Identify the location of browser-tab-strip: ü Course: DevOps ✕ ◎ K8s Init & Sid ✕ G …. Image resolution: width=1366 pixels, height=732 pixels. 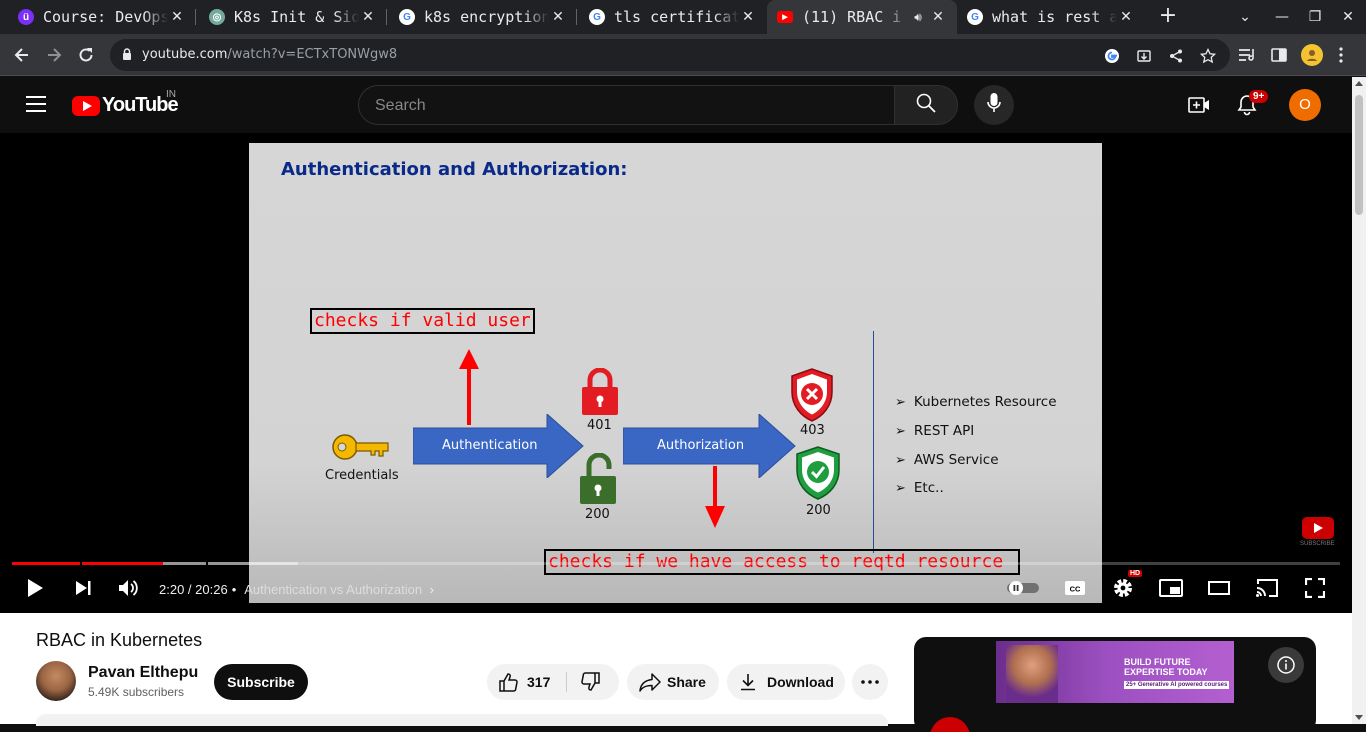
(683, 17).